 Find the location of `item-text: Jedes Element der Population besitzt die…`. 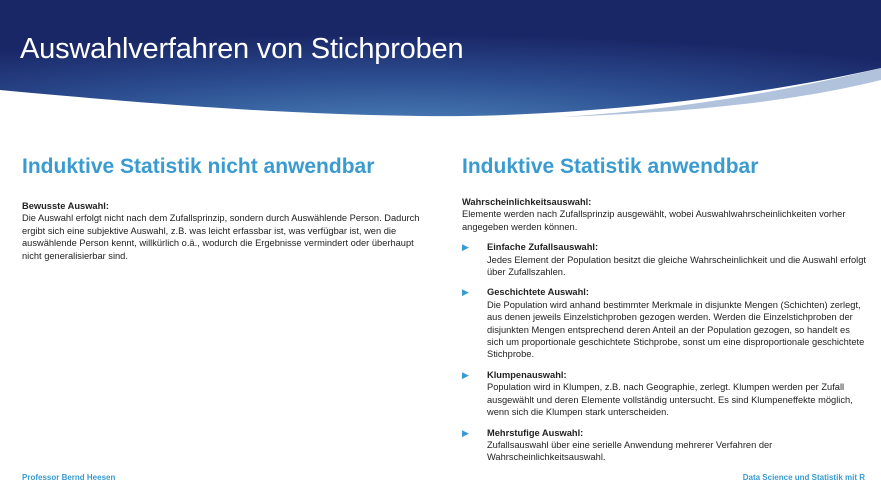

item-text: Jedes Element der Population besitzt die… is located at coordinates (676, 266).